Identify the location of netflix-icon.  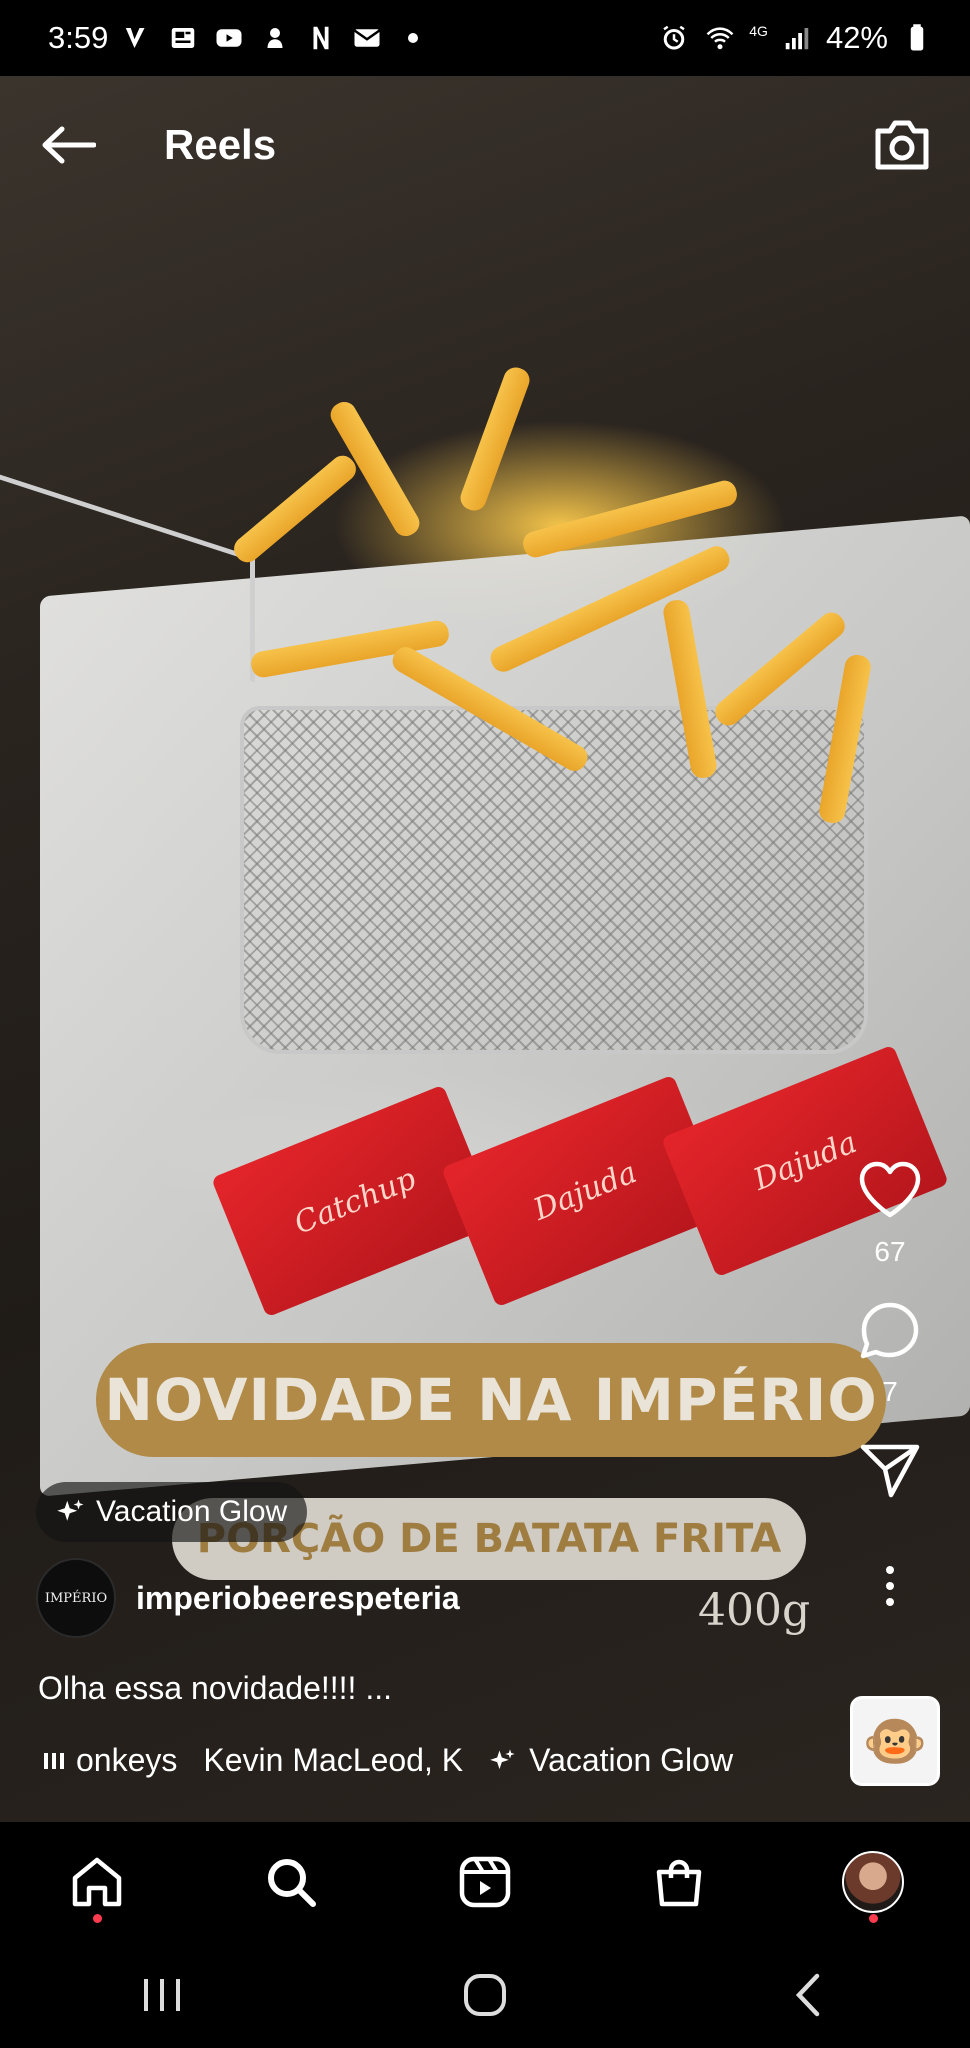
(321, 38).